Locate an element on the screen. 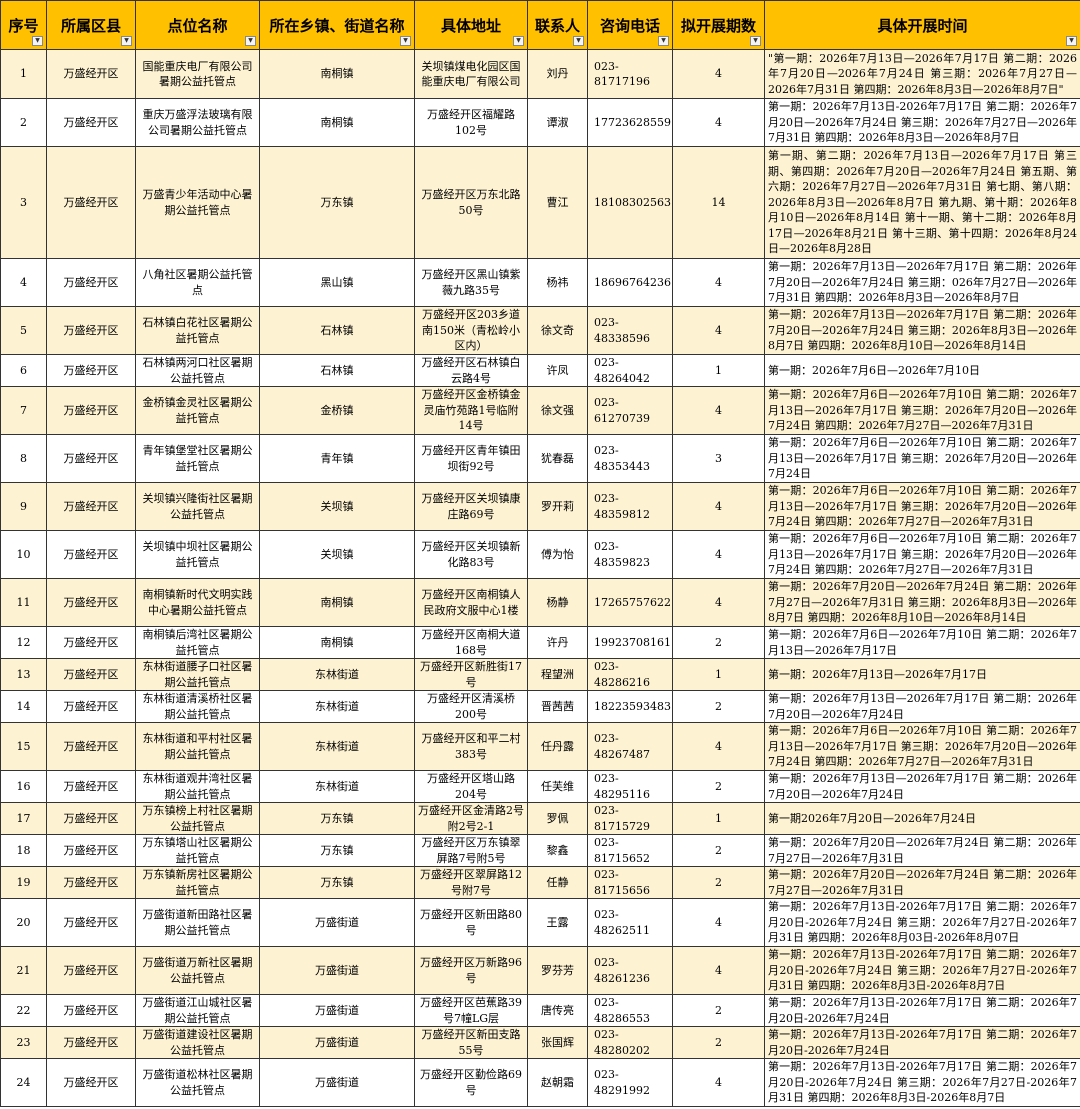 The width and height of the screenshot is (1080, 1109). cell-address: 万盛经开区金清路2号附2号2-1 is located at coordinates (471, 818).